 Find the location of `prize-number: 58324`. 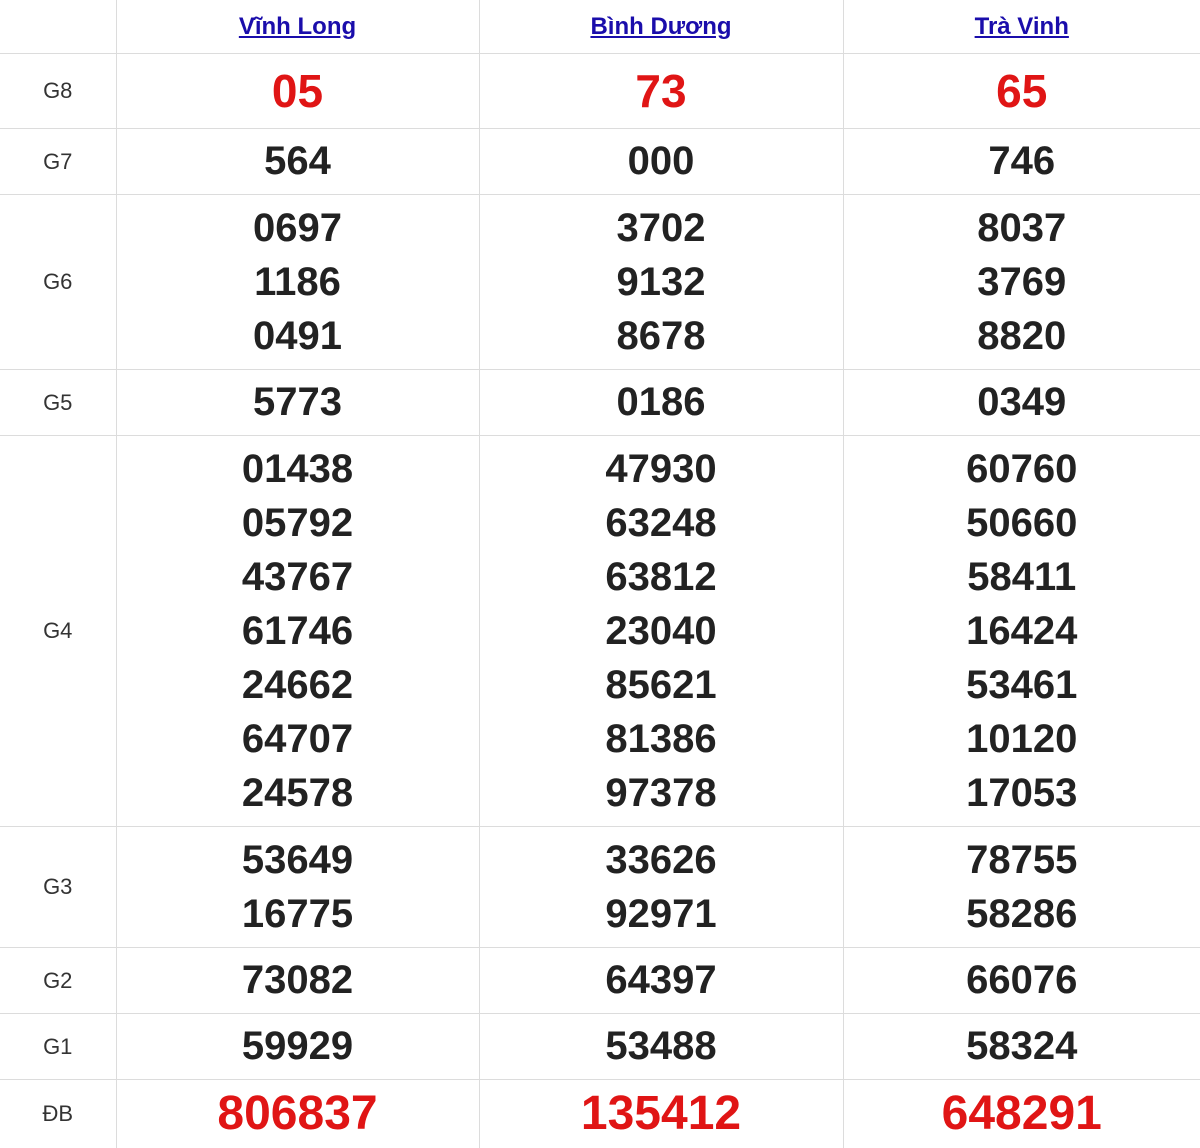

prize-number: 58324 is located at coordinates (1022, 1046).